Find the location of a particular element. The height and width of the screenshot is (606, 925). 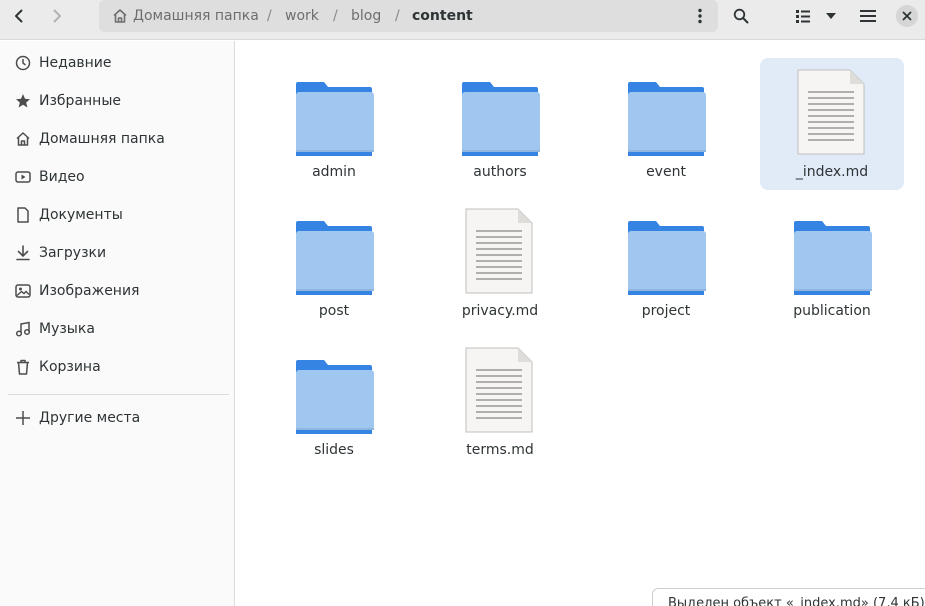

path-menu-button is located at coordinates (700, 16).